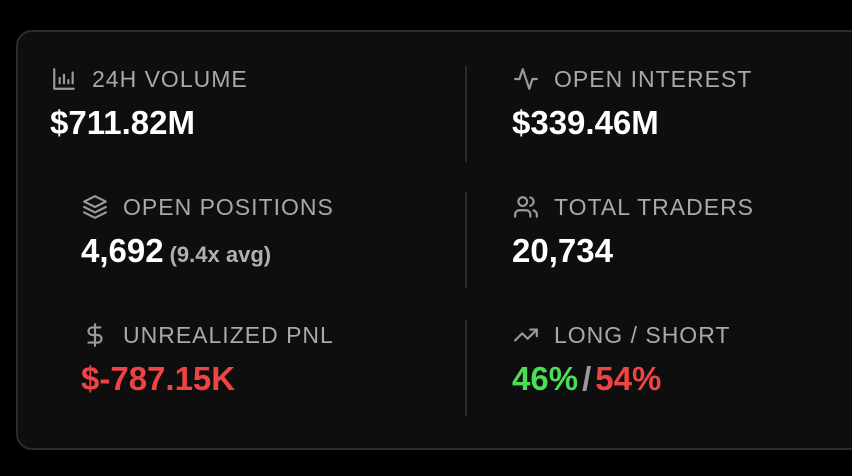 This screenshot has height=476, width=852. Describe the element at coordinates (207, 231) in the screenshot. I see `stat-open-positions: OPEN POSITIONS 4,692 (9.4x avg)` at that location.